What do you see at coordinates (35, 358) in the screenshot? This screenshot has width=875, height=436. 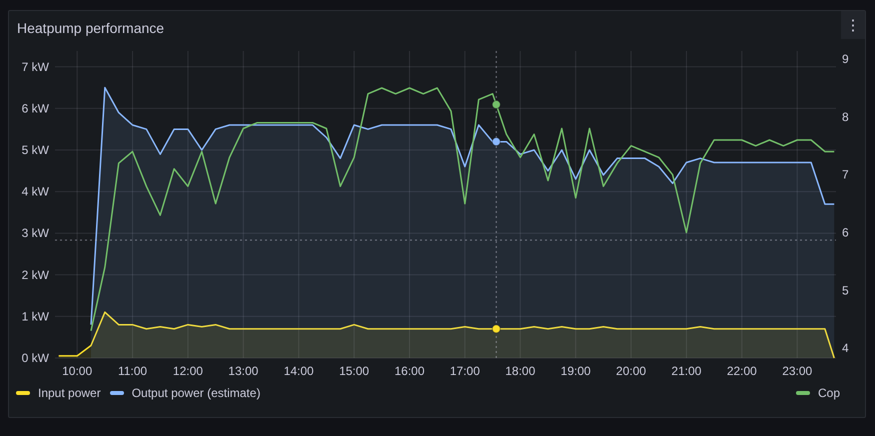 I see `axis-label: 0 kW` at bounding box center [35, 358].